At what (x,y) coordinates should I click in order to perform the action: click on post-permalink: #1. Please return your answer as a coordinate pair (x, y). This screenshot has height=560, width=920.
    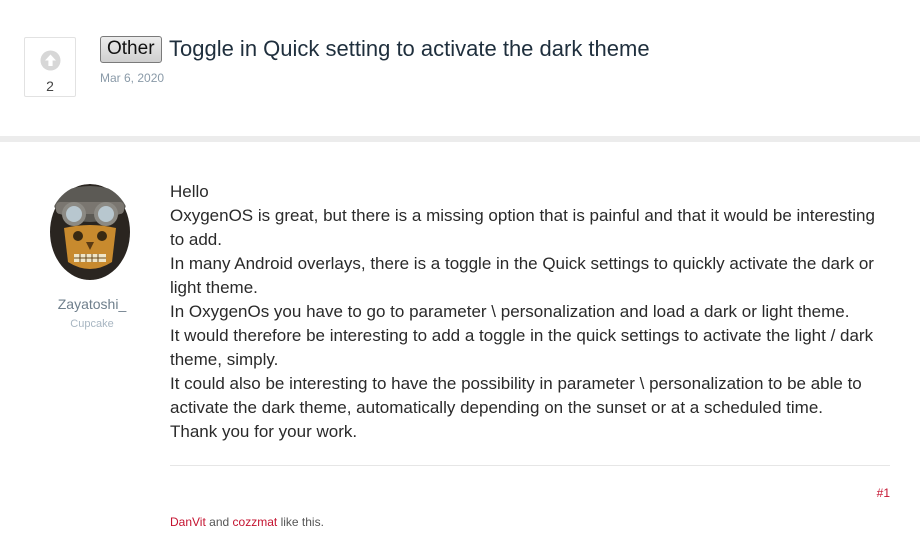
    Looking at the image, I should click on (883, 493).